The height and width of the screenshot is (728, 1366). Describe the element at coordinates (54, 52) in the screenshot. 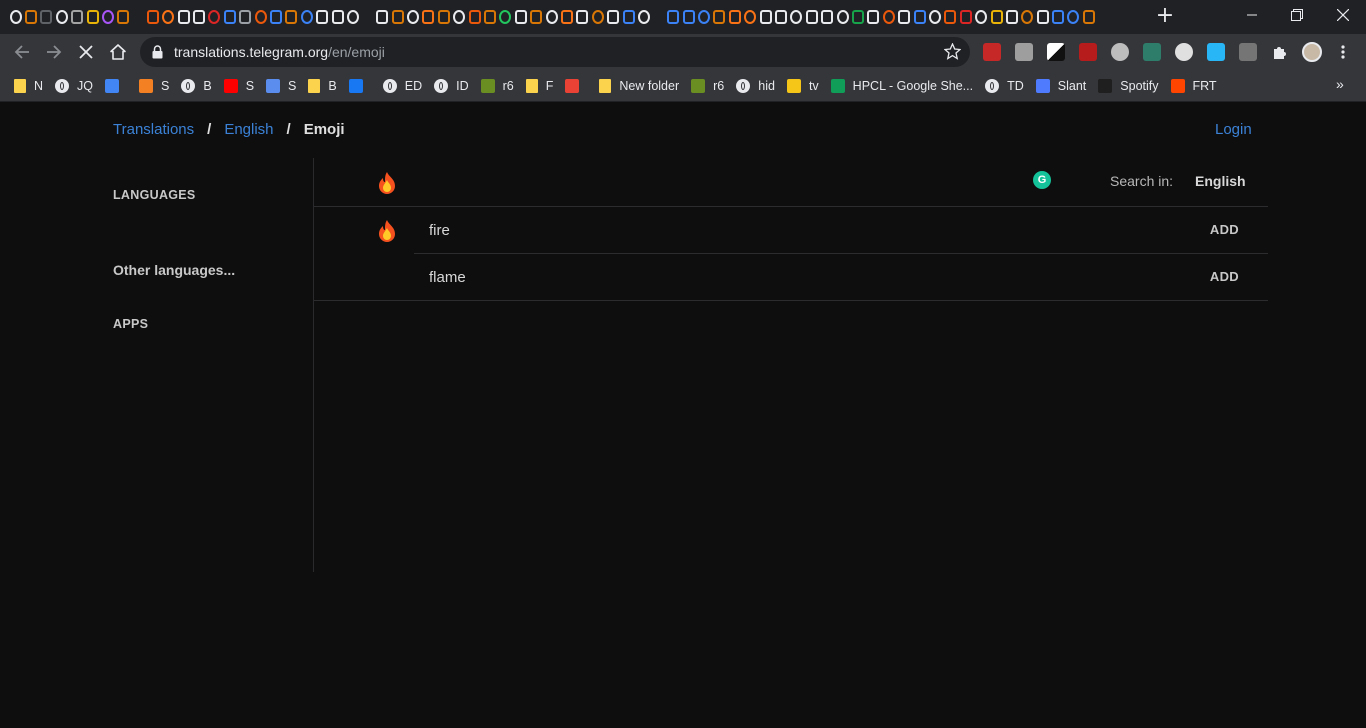

I see `forward-button` at that location.